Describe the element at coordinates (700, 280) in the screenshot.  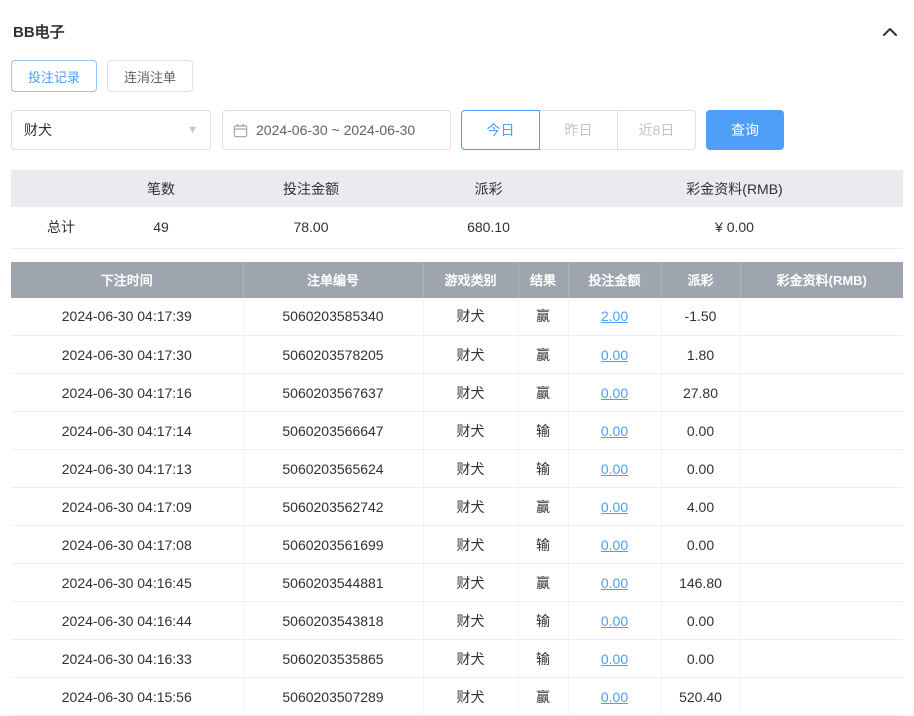
I see `col-header-payout: 派彩` at that location.